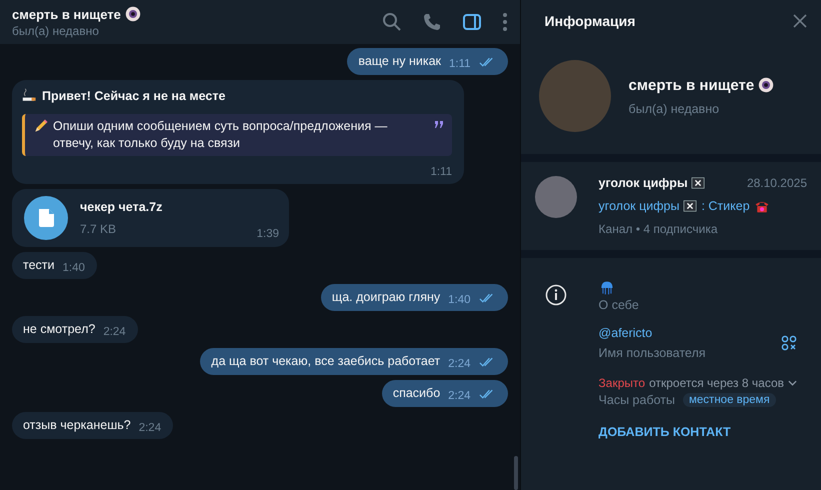  What do you see at coordinates (472, 22) in the screenshot?
I see `side-panel-icon` at bounding box center [472, 22].